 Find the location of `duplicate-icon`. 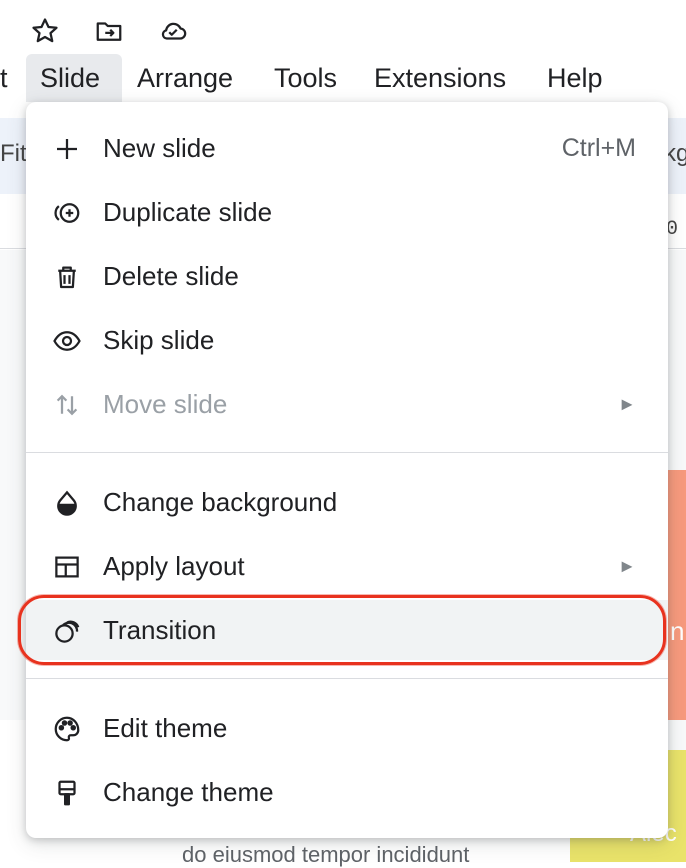

duplicate-icon is located at coordinates (67, 213).